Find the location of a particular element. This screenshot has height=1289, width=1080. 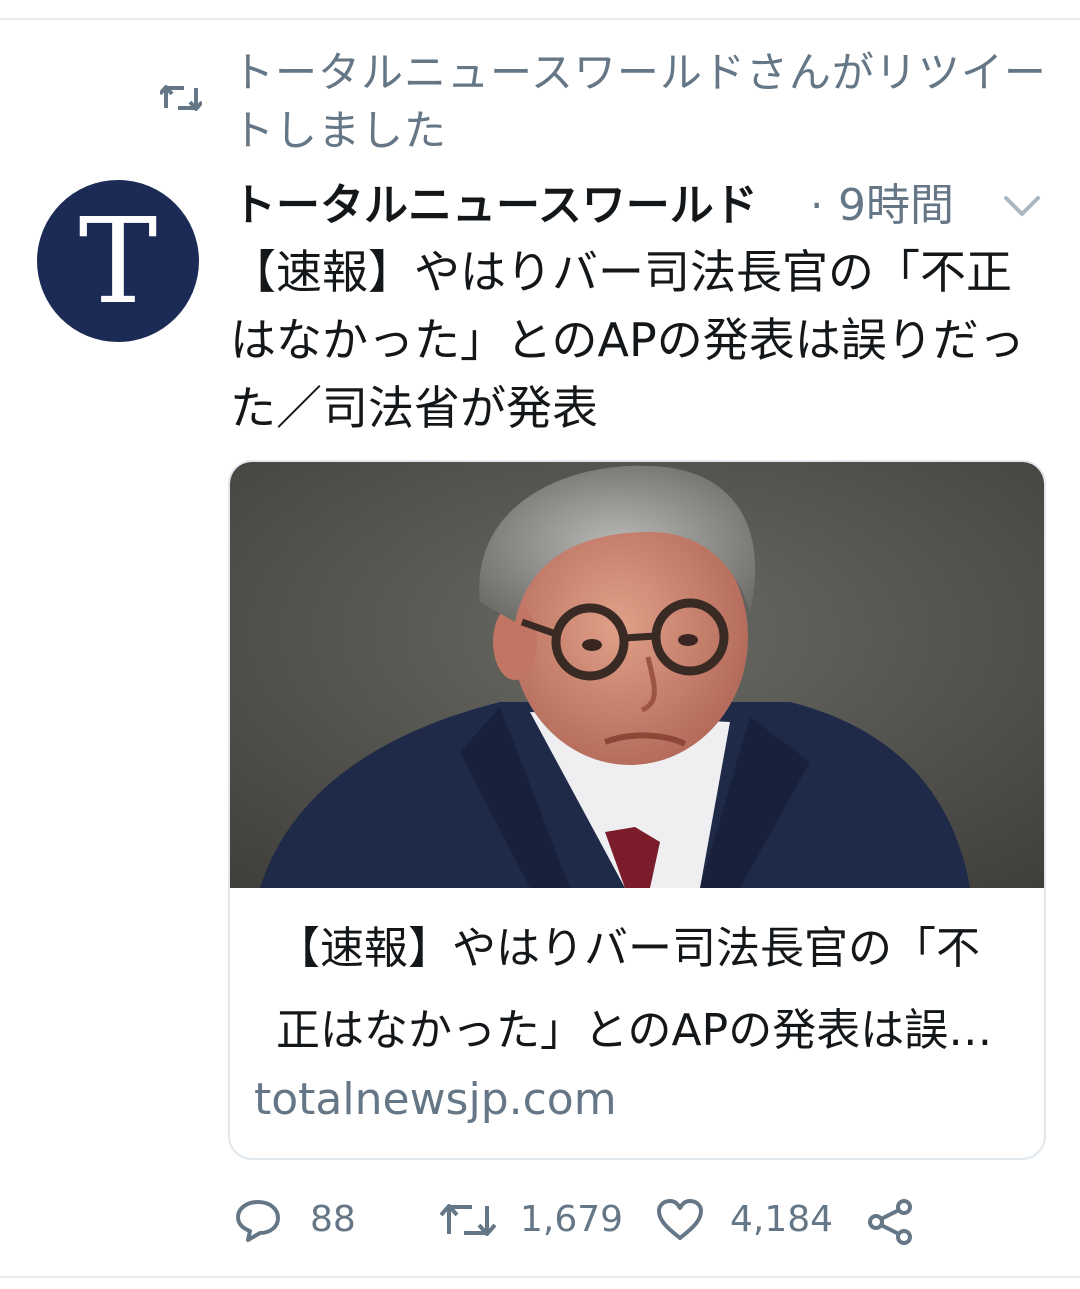

heart-icon is located at coordinates (680, 1219).